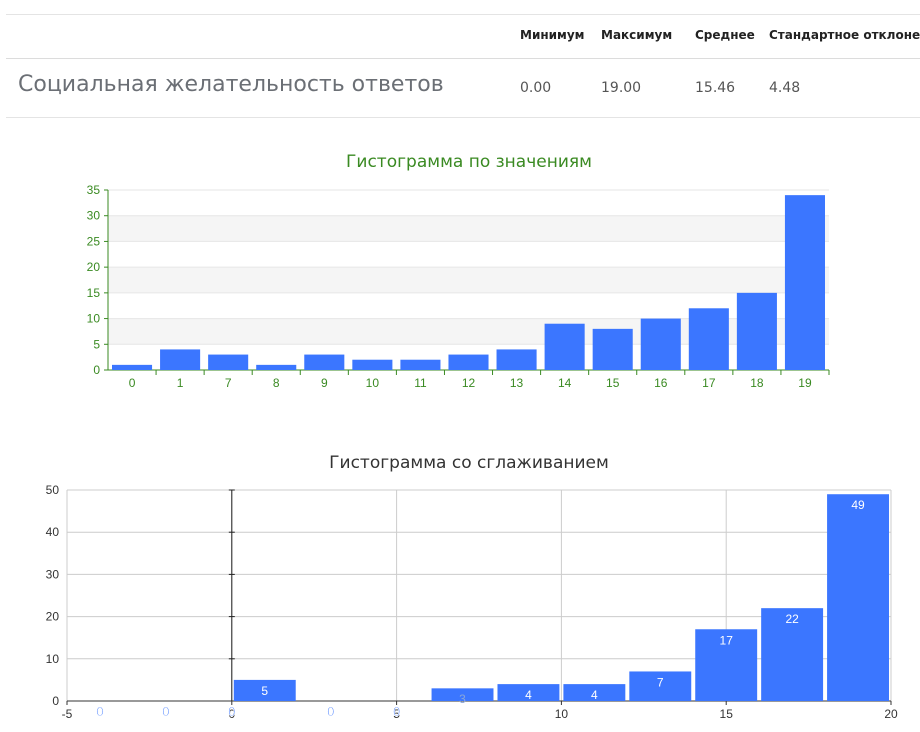 Image resolution: width=920 pixels, height=732 pixels. What do you see at coordinates (891, 714) in the screenshot?
I see `x-tick-label: 20` at bounding box center [891, 714].